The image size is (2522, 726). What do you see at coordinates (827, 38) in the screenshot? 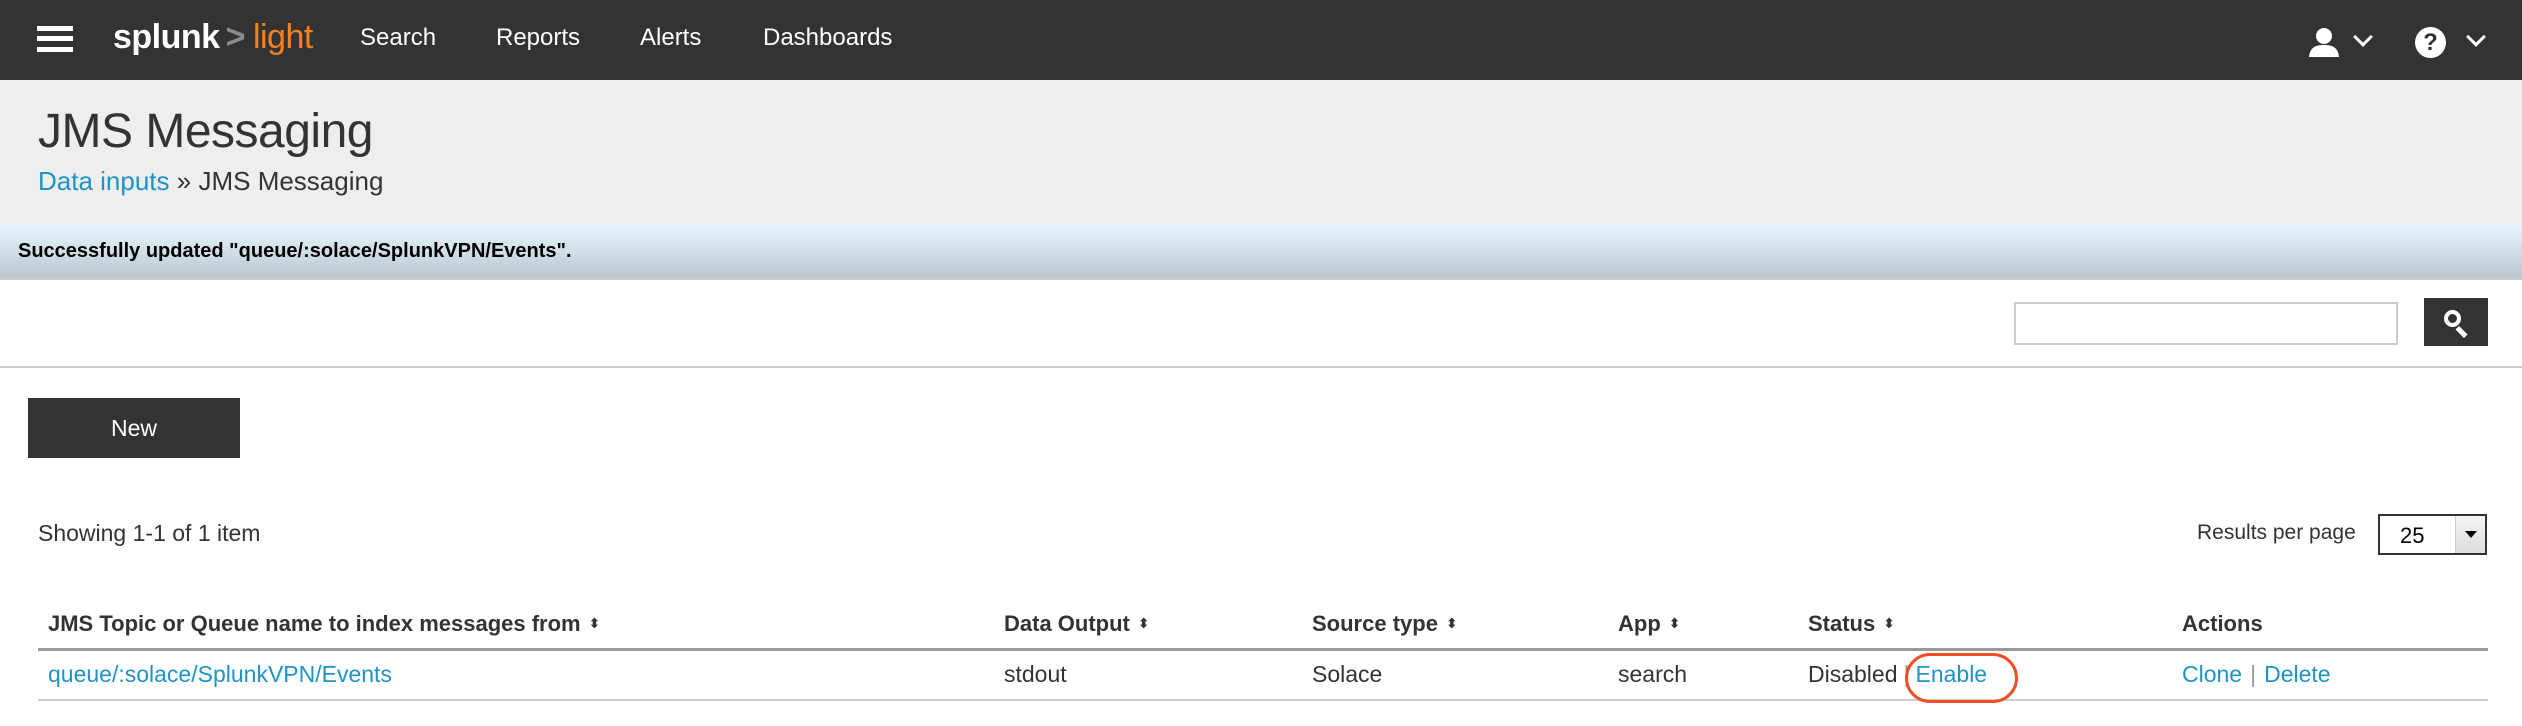
I see `nav-dashboards: Dashboards` at bounding box center [827, 38].